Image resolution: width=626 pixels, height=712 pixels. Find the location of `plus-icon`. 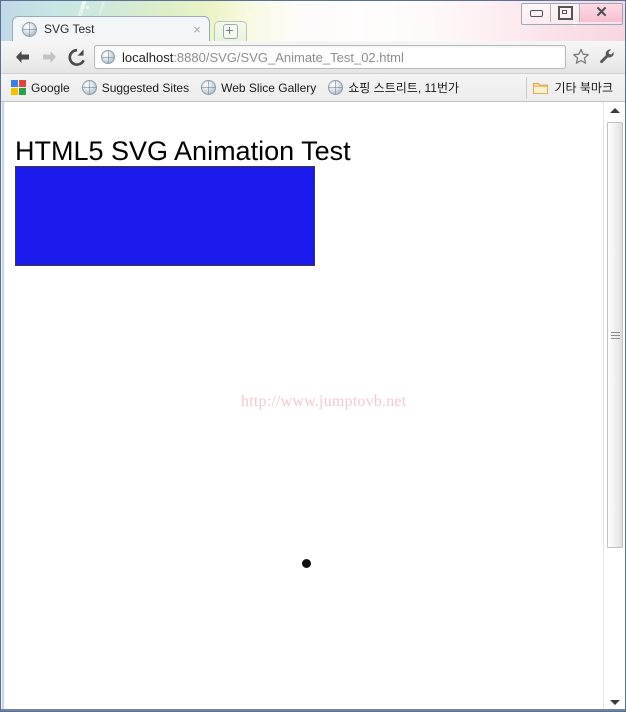

plus-icon is located at coordinates (230, 31).